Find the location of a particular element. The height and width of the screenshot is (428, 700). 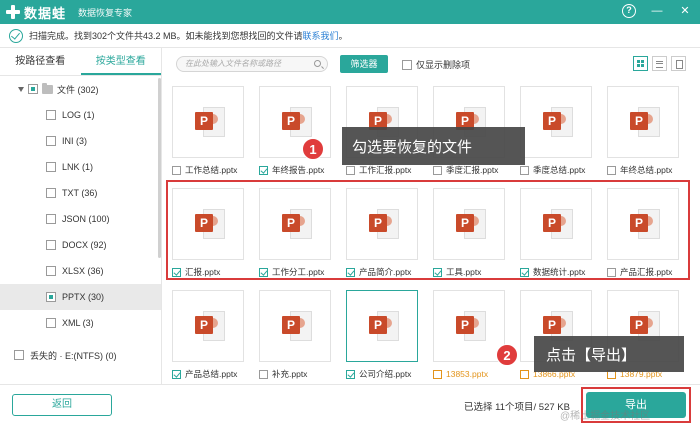

app-subtitle: 数据恢复专家 is located at coordinates (105, 12).